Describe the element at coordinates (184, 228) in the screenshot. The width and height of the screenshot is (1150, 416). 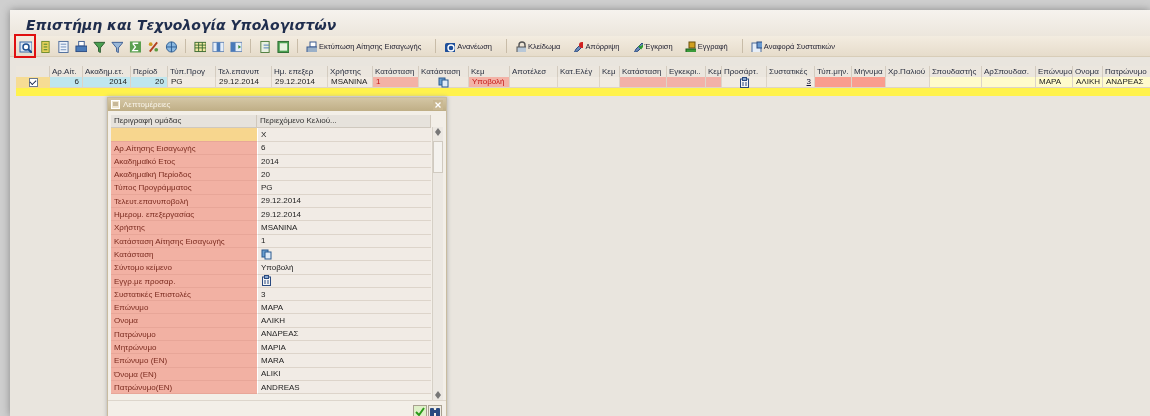
I see `field-label: Χρήστης` at that location.